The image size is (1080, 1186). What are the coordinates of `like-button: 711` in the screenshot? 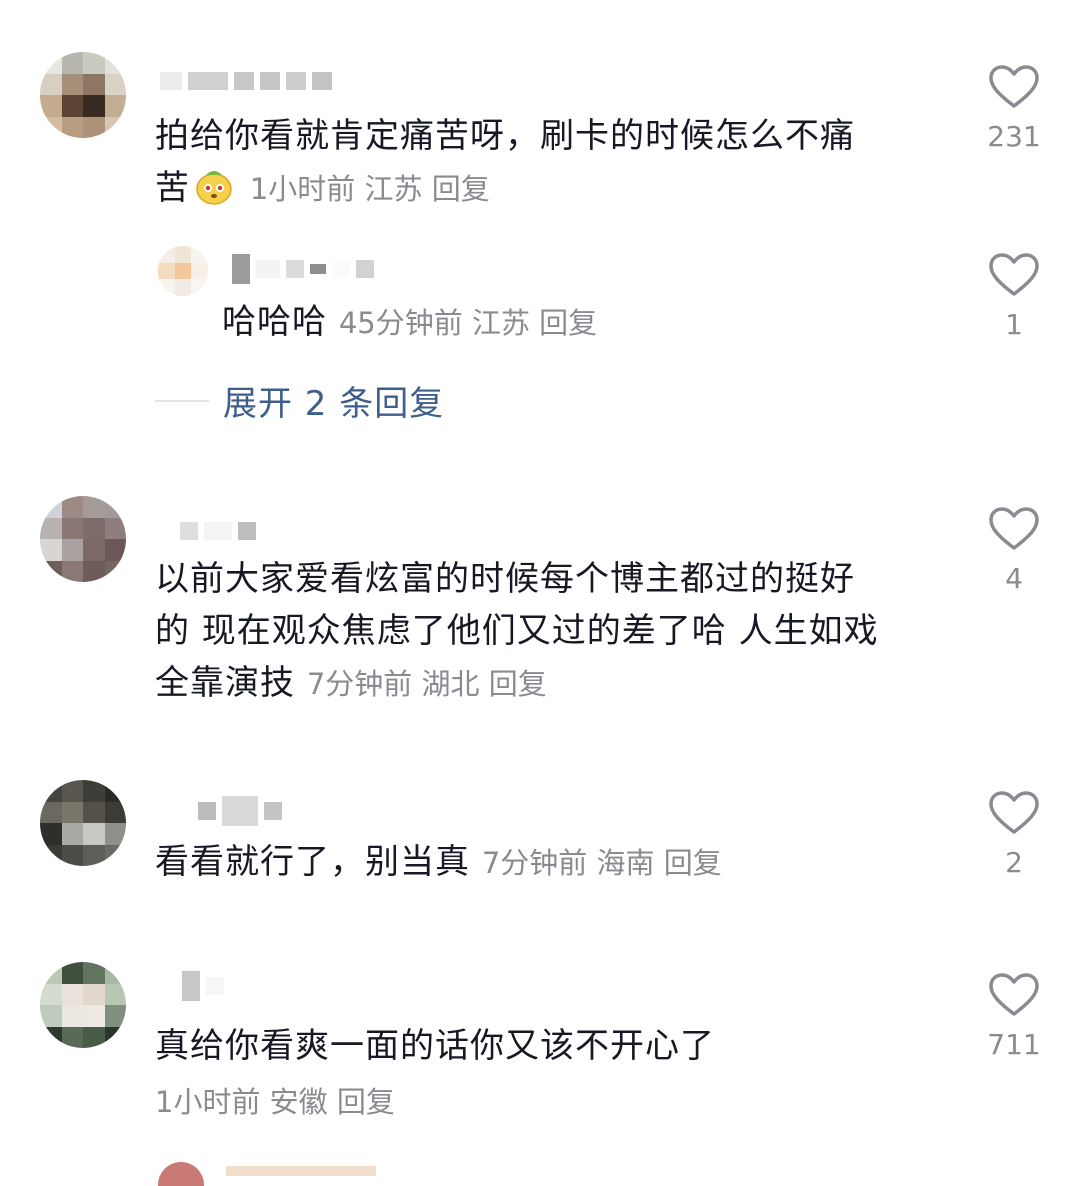 It's located at (1014, 1016).